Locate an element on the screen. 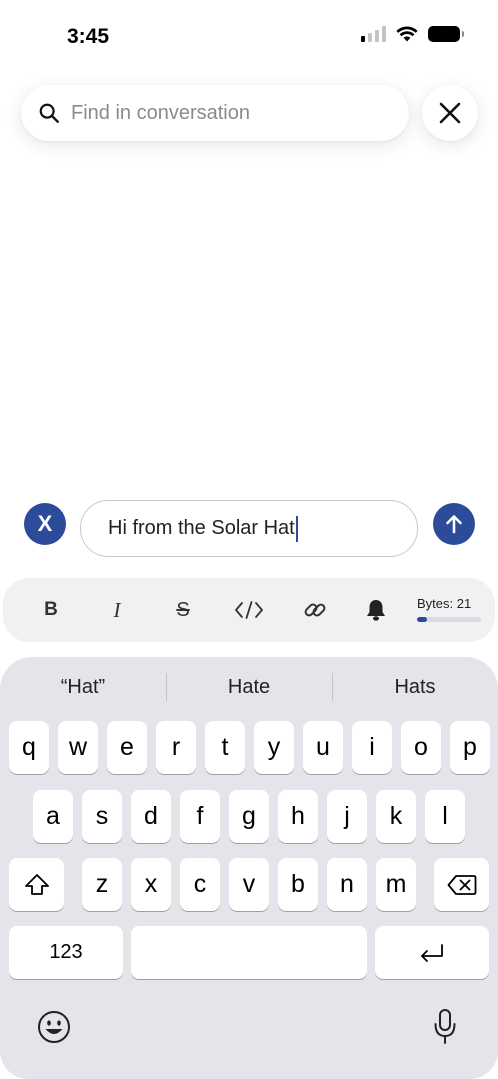 Image resolution: width=498 pixels, height=1079 pixels. key-m: m is located at coordinates (396, 884).